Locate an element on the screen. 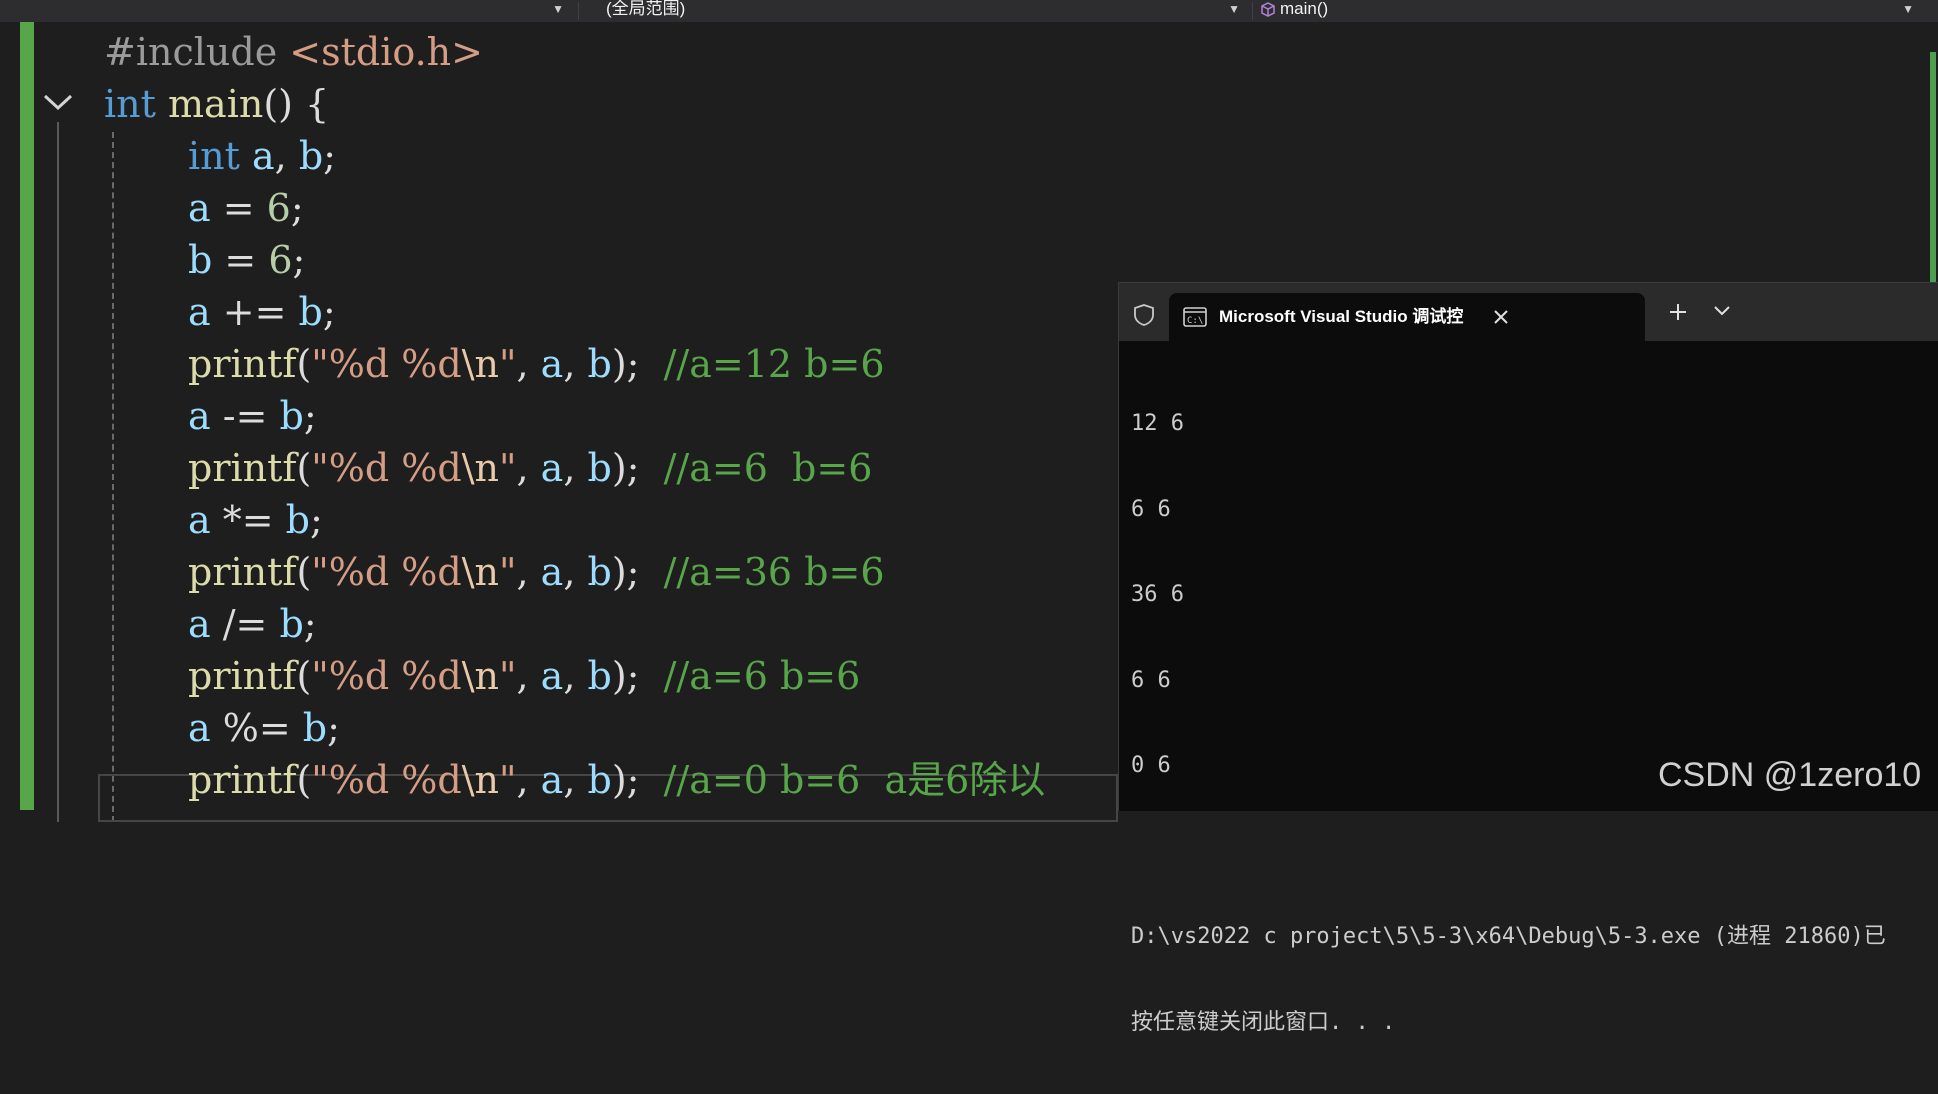 This screenshot has height=1094, width=1938. console-app-icon: C:\ is located at coordinates (1195, 317).